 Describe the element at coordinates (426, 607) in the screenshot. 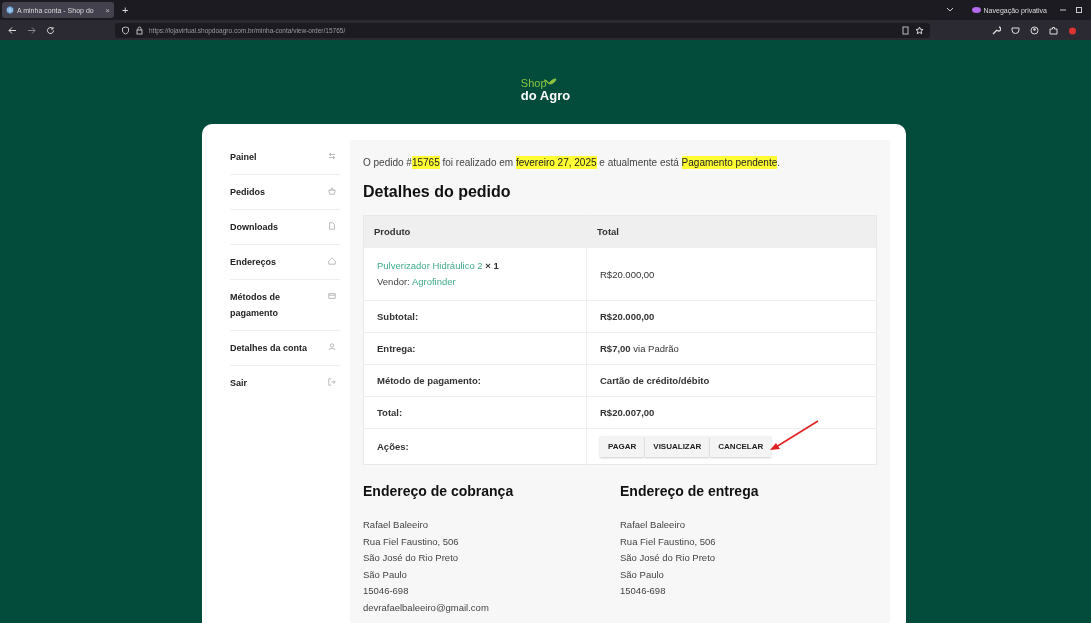

I see `address-line: devrafaelbaleeiro@gmail.com` at that location.